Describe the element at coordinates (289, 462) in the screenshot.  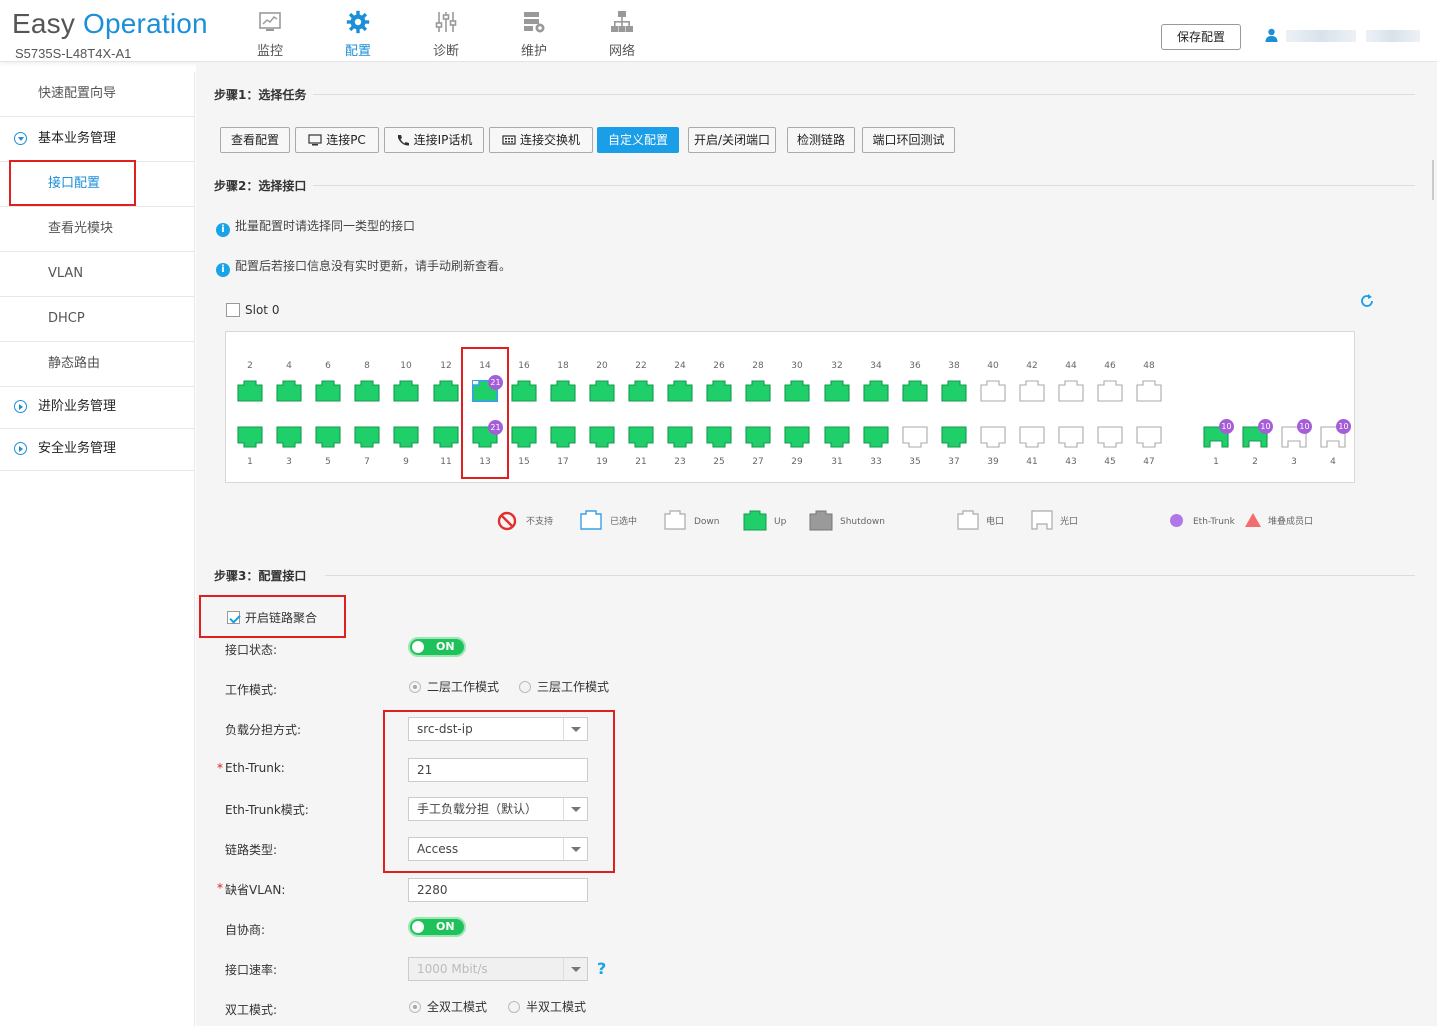
I see `port-number-label: 3` at that location.